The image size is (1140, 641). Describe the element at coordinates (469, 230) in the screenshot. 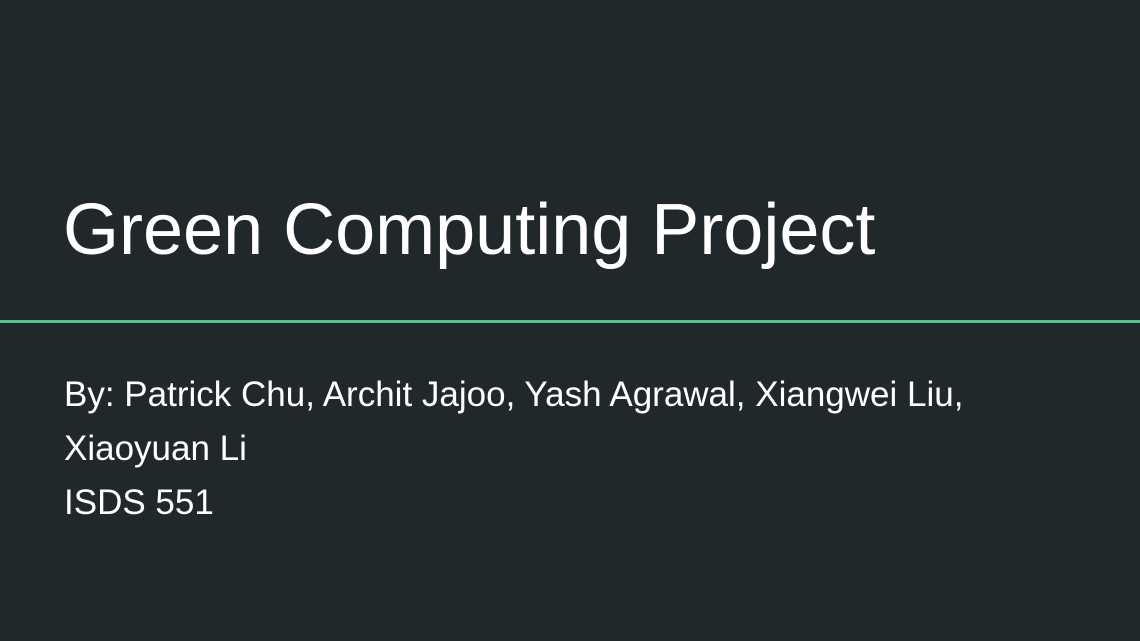

I see `slide-title: Green Computing Project` at that location.